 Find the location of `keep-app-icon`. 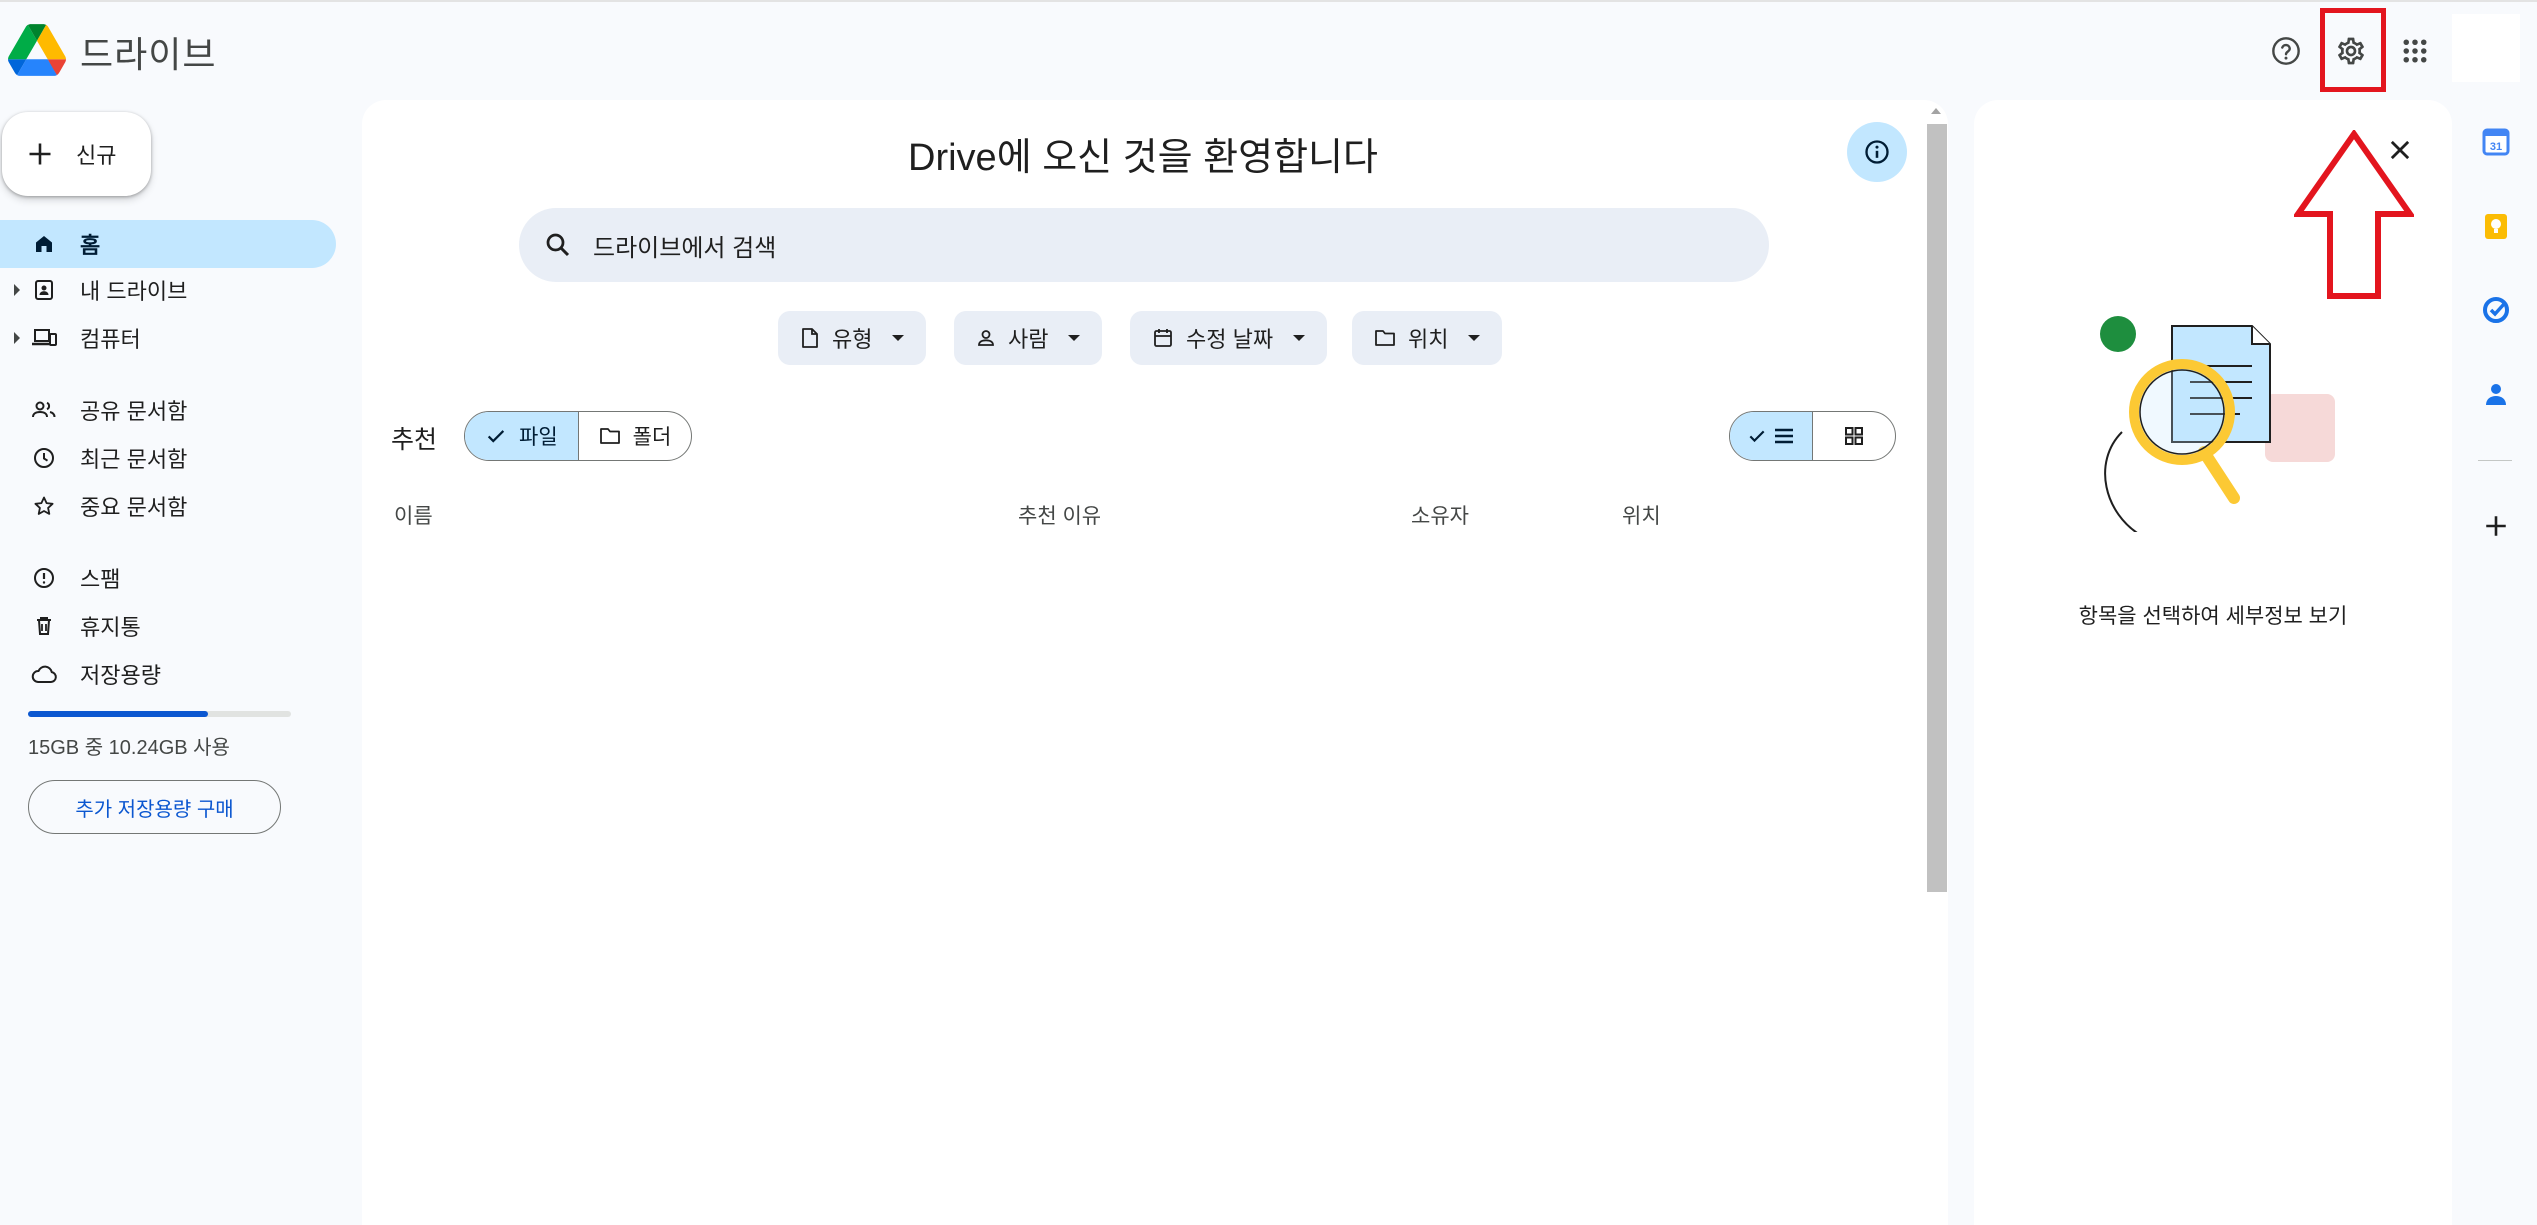

keep-app-icon is located at coordinates (2496, 226).